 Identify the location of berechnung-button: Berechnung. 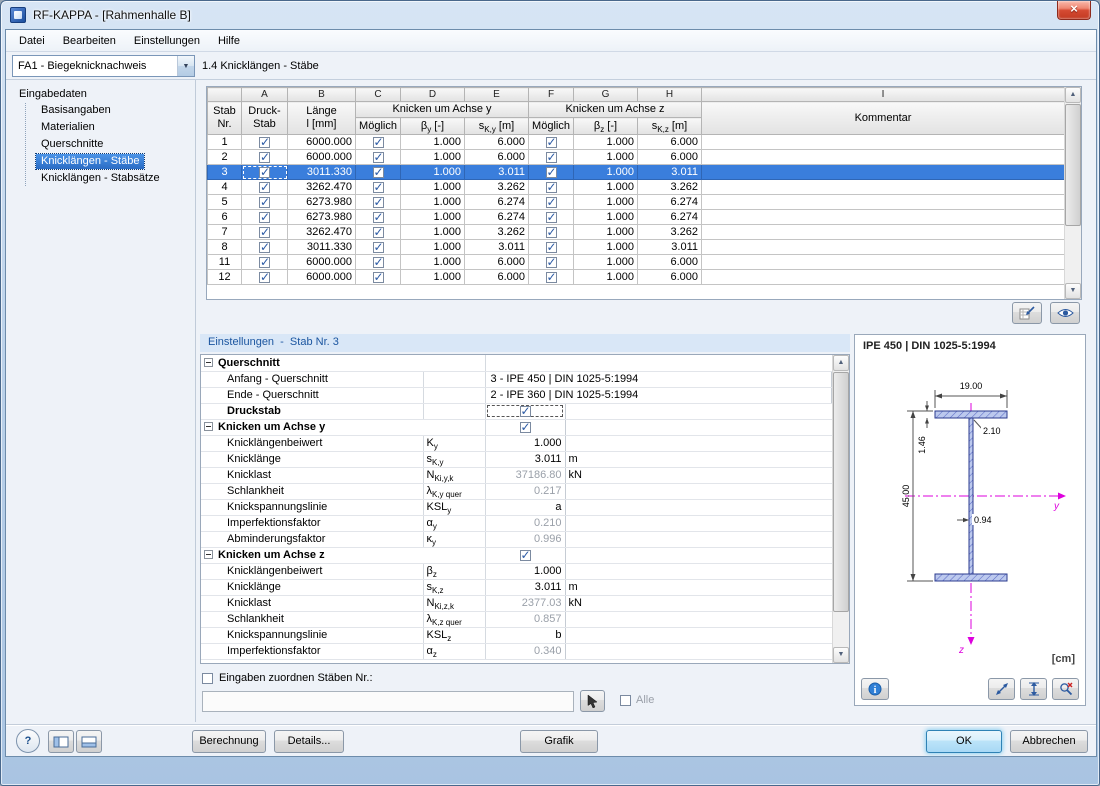
(229, 741).